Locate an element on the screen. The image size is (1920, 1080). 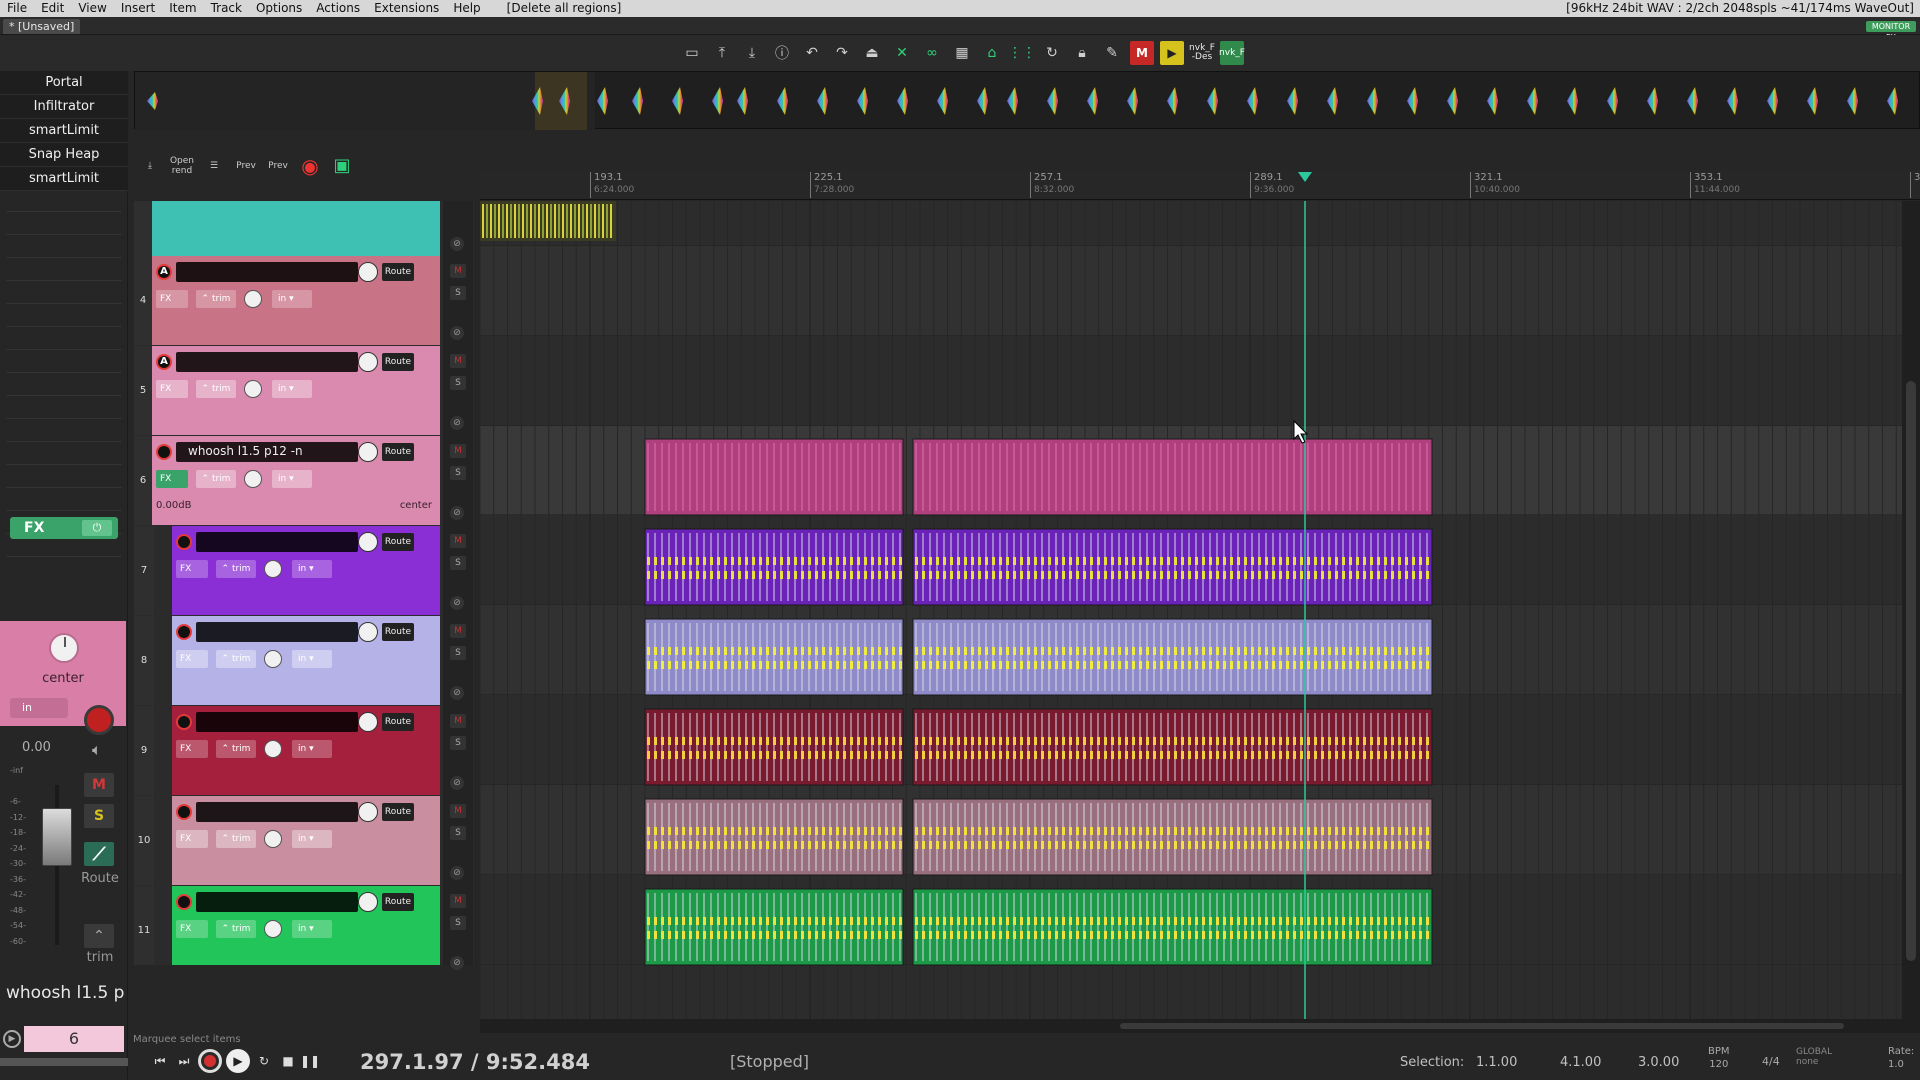
menu-edit: Edit is located at coordinates (52, 8).